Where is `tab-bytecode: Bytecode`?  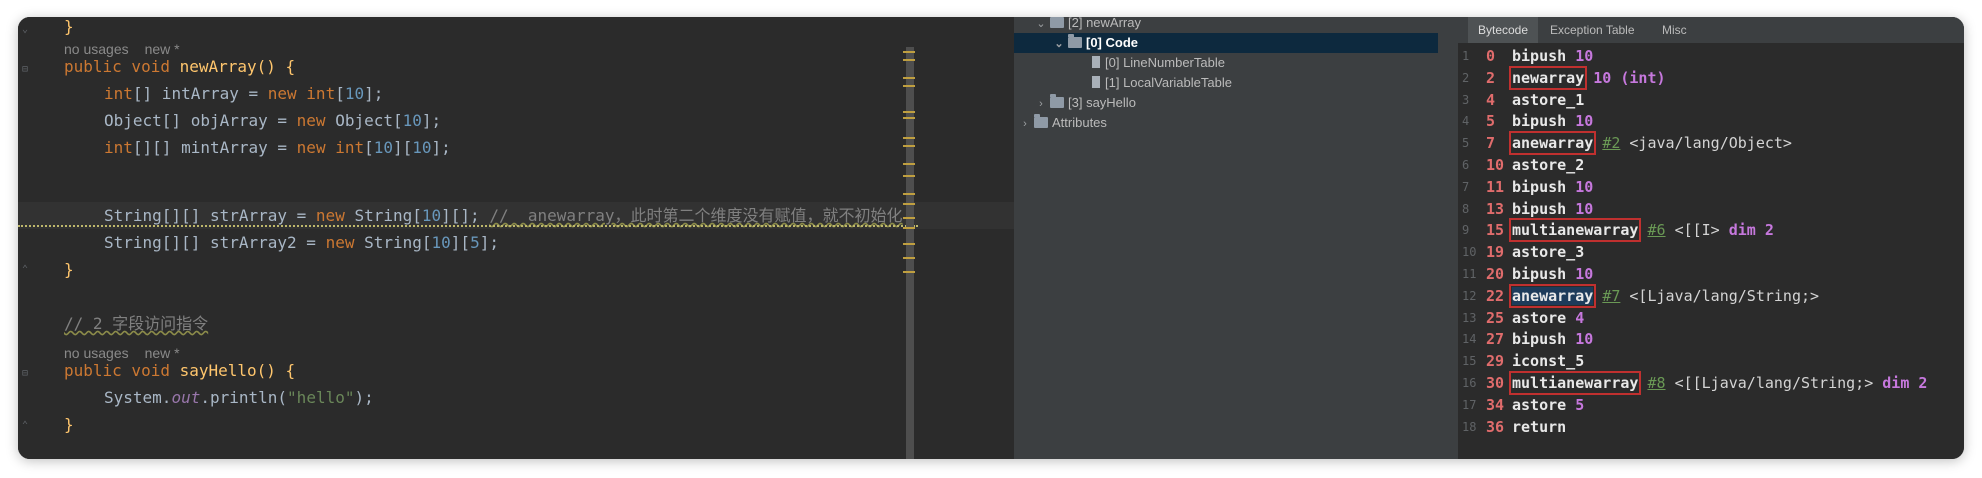 tab-bytecode: Bytecode is located at coordinates (1503, 30).